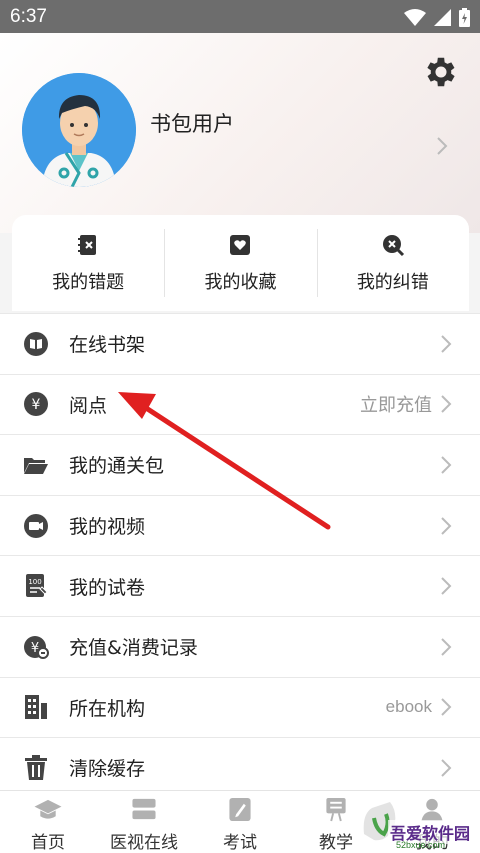  I want to click on heart-icon, so click(240, 245).